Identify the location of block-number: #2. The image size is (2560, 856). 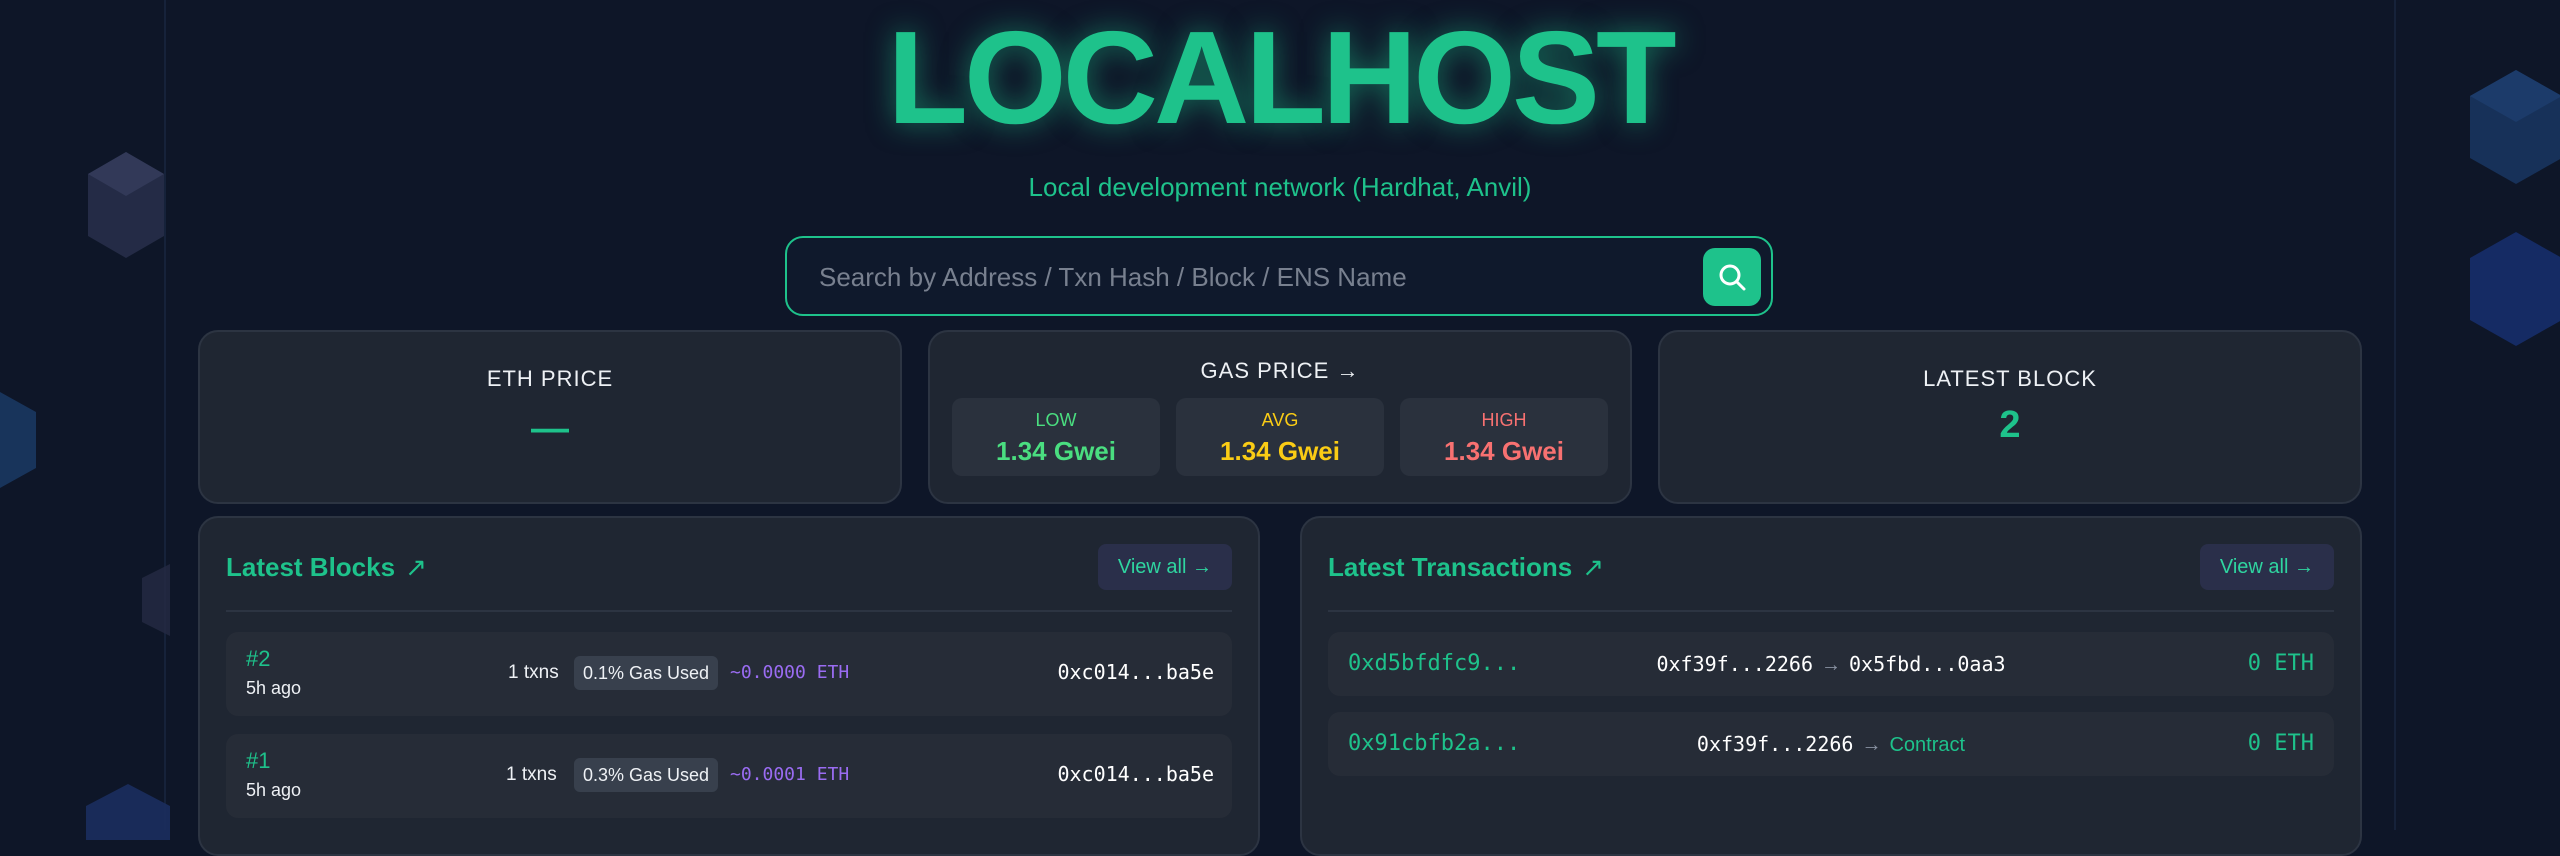
(258, 659).